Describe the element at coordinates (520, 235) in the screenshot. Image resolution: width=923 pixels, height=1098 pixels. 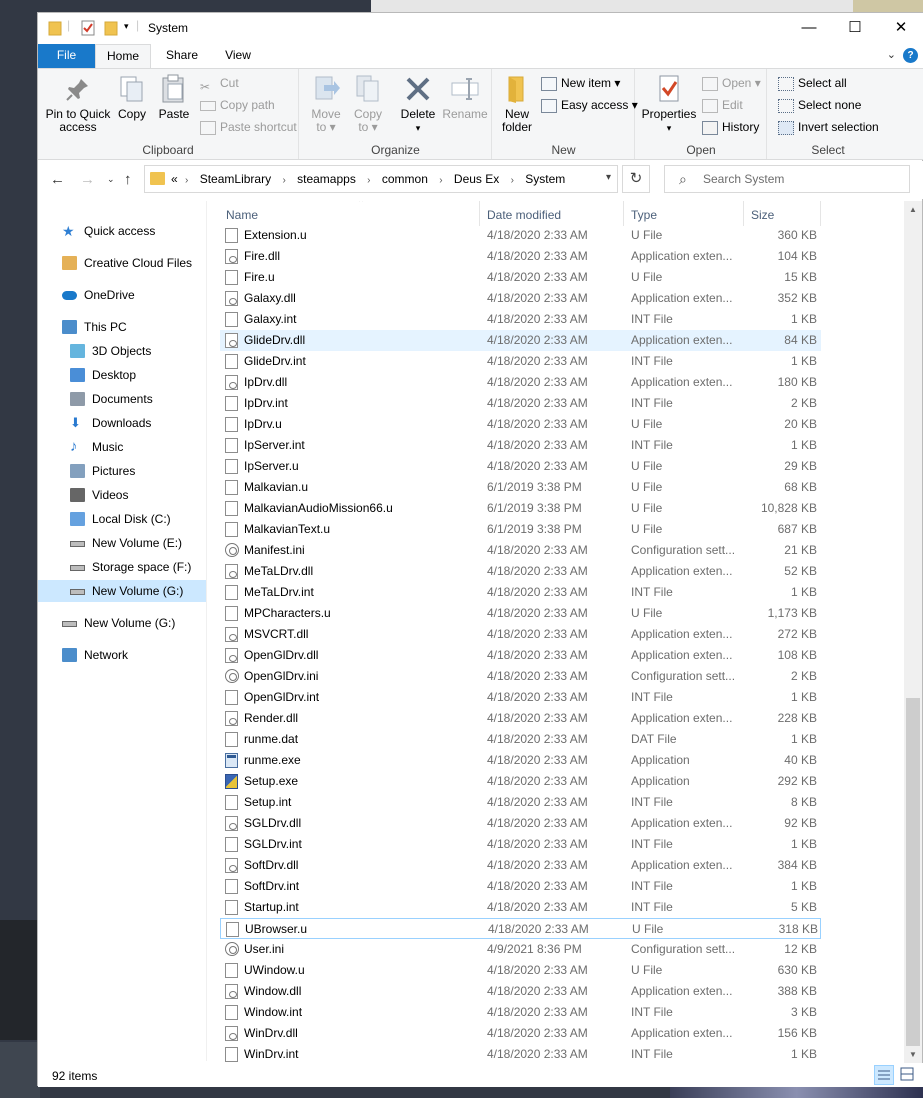
I see `table-row: Extension.u 4/18/2020 2:33 AM U File 360 KB` at that location.